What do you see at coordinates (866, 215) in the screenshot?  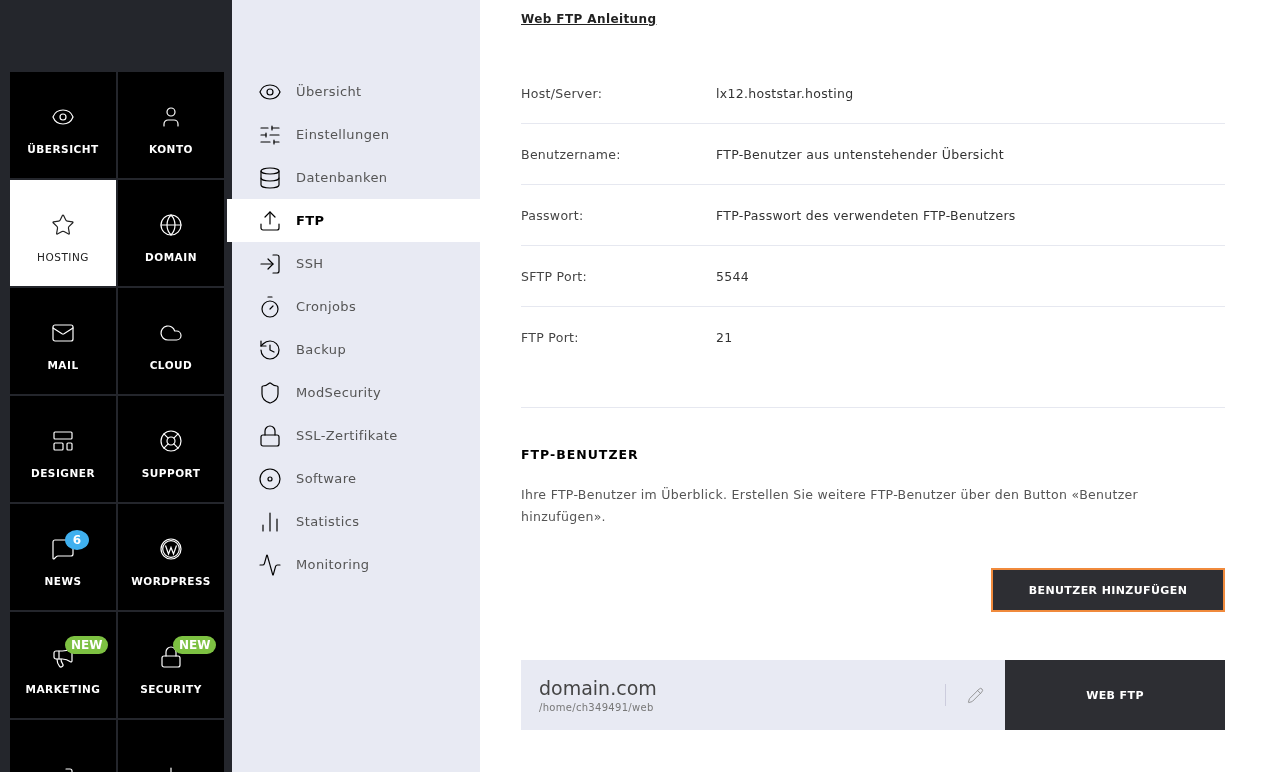 I see `detail-value: FTP-Passwort des verwendeten FTP-Benutzers` at bounding box center [866, 215].